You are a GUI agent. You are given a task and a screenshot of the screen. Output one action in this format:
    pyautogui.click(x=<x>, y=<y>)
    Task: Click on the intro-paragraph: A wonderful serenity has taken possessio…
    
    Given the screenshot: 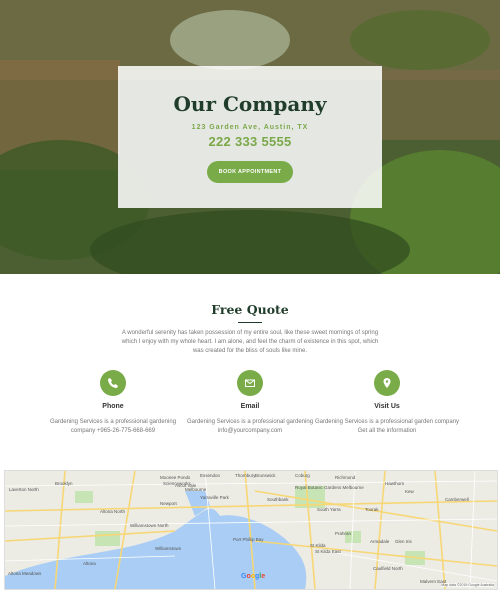 What is the action you would take?
    pyautogui.click(x=250, y=342)
    